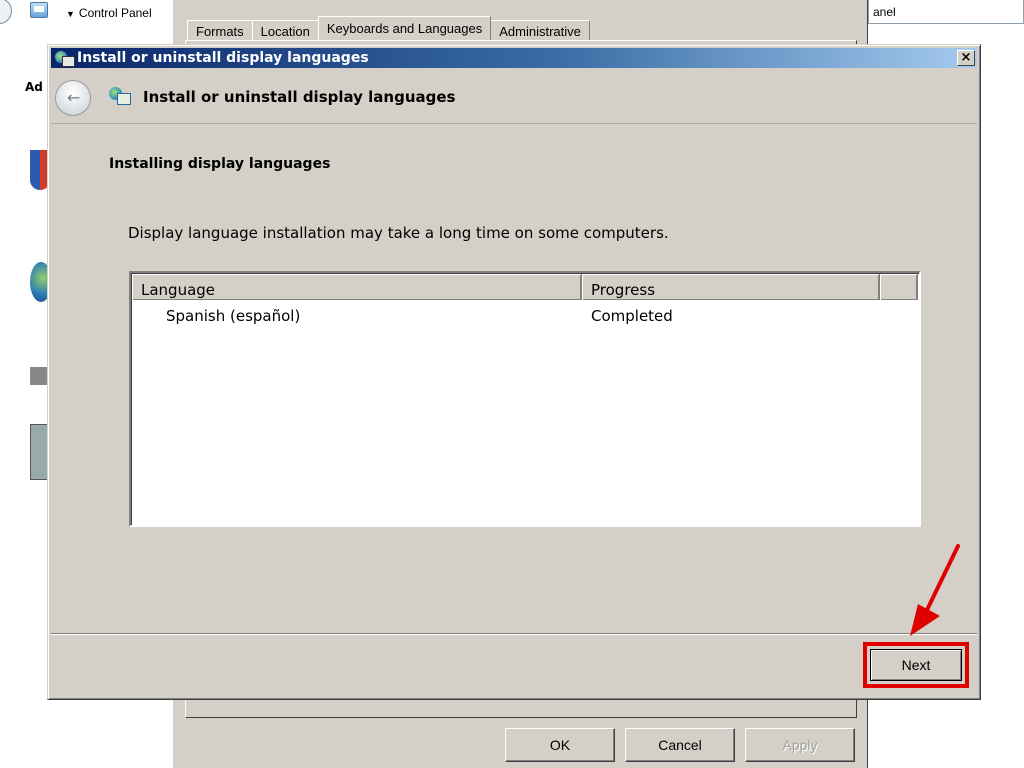  I want to click on title-bar: Install or uninstall display languages ×, so click(514, 58).